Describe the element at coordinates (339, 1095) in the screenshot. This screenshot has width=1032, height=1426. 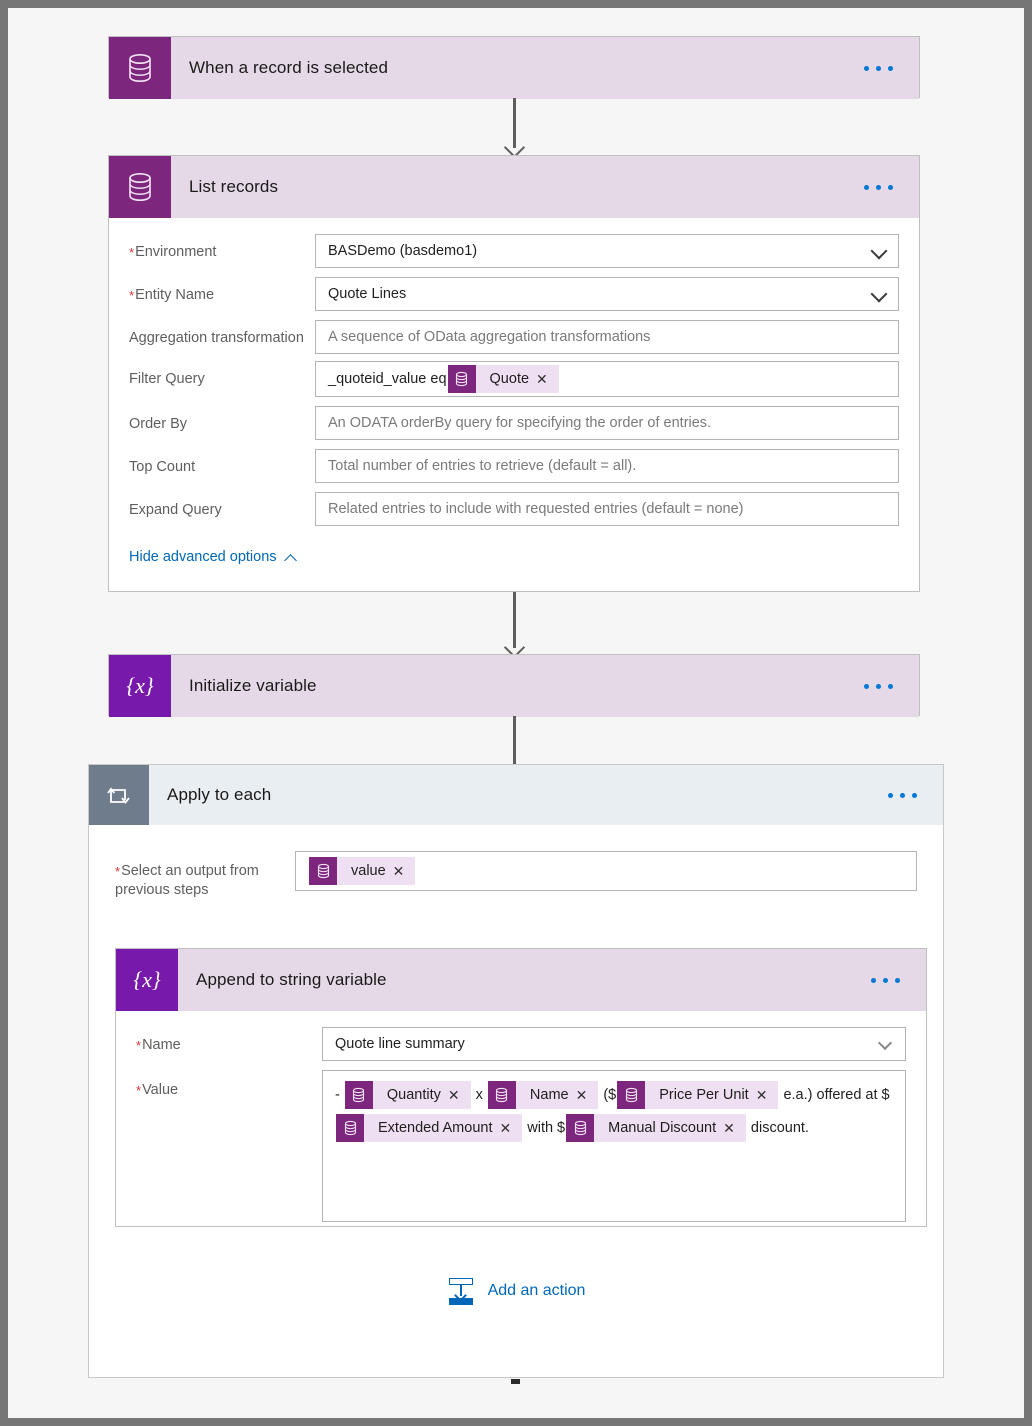
I see `value-literal-text: -` at that location.